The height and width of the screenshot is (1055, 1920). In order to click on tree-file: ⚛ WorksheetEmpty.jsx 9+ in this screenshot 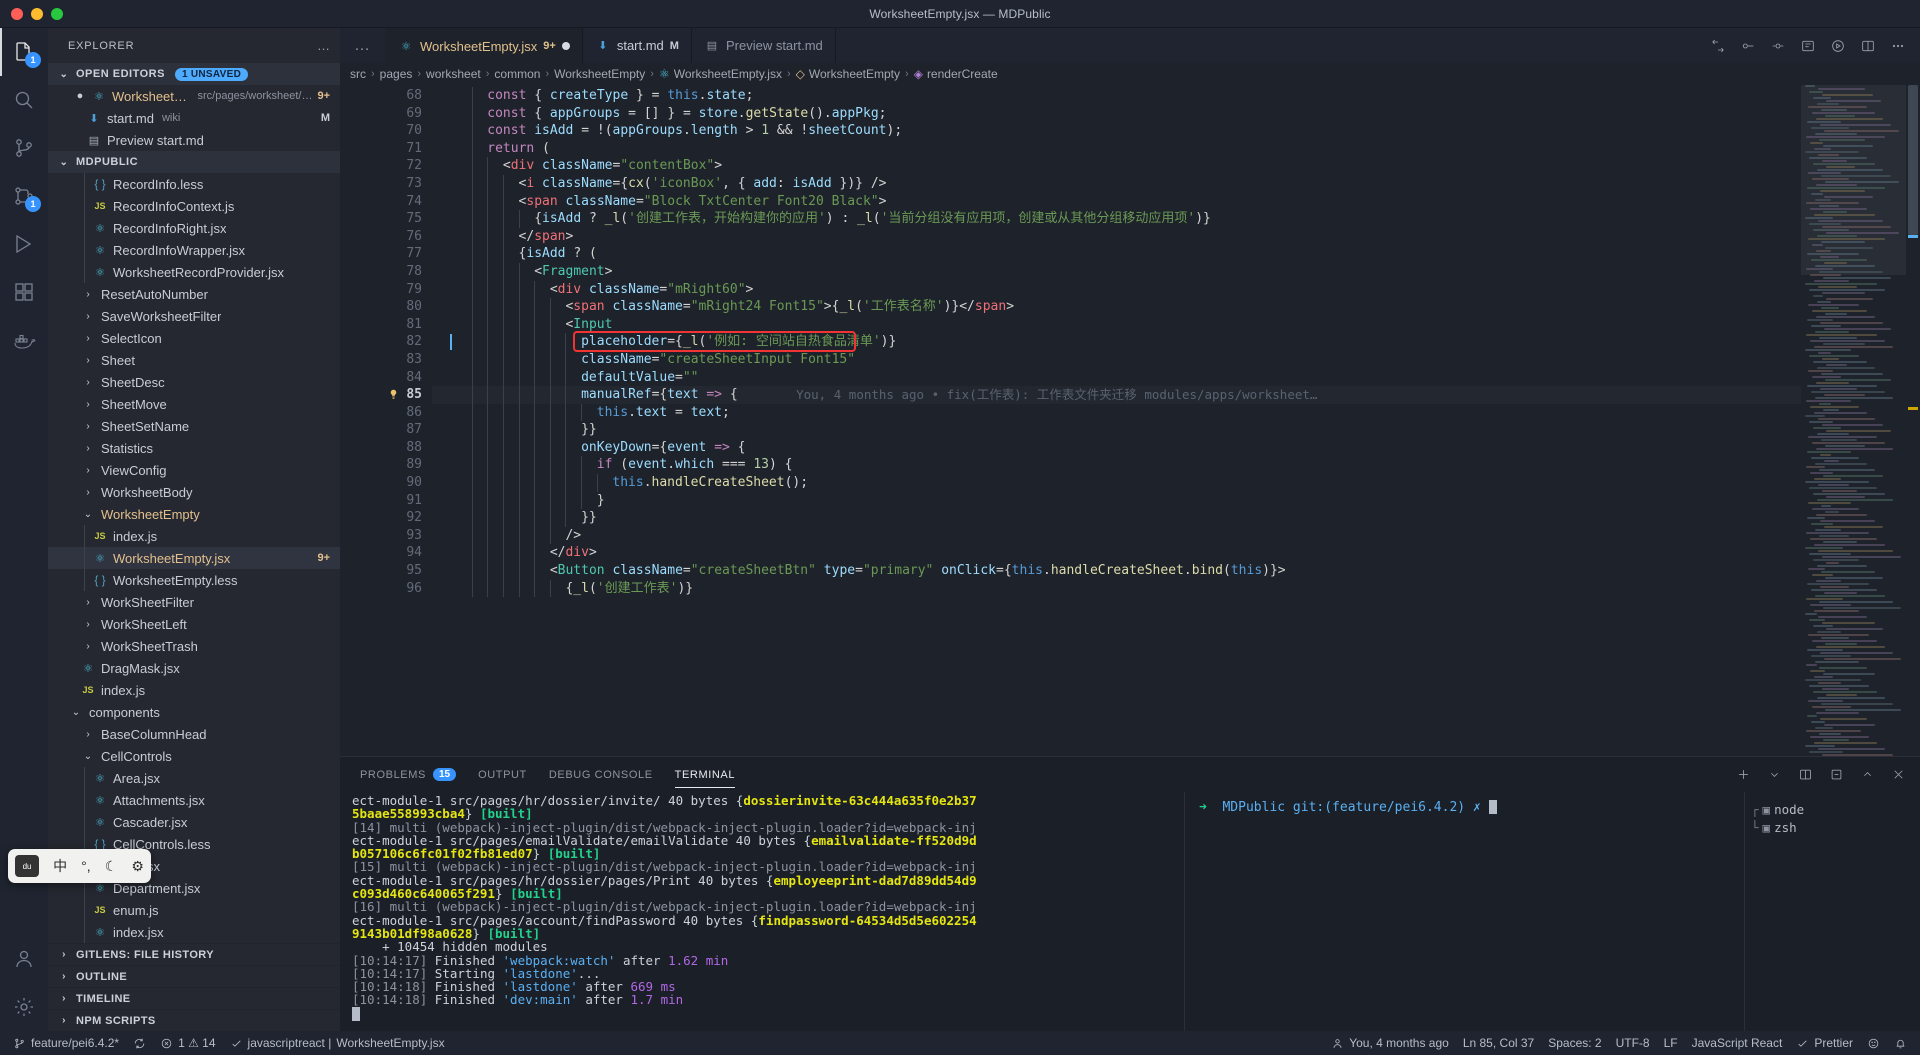, I will do `click(194, 558)`.